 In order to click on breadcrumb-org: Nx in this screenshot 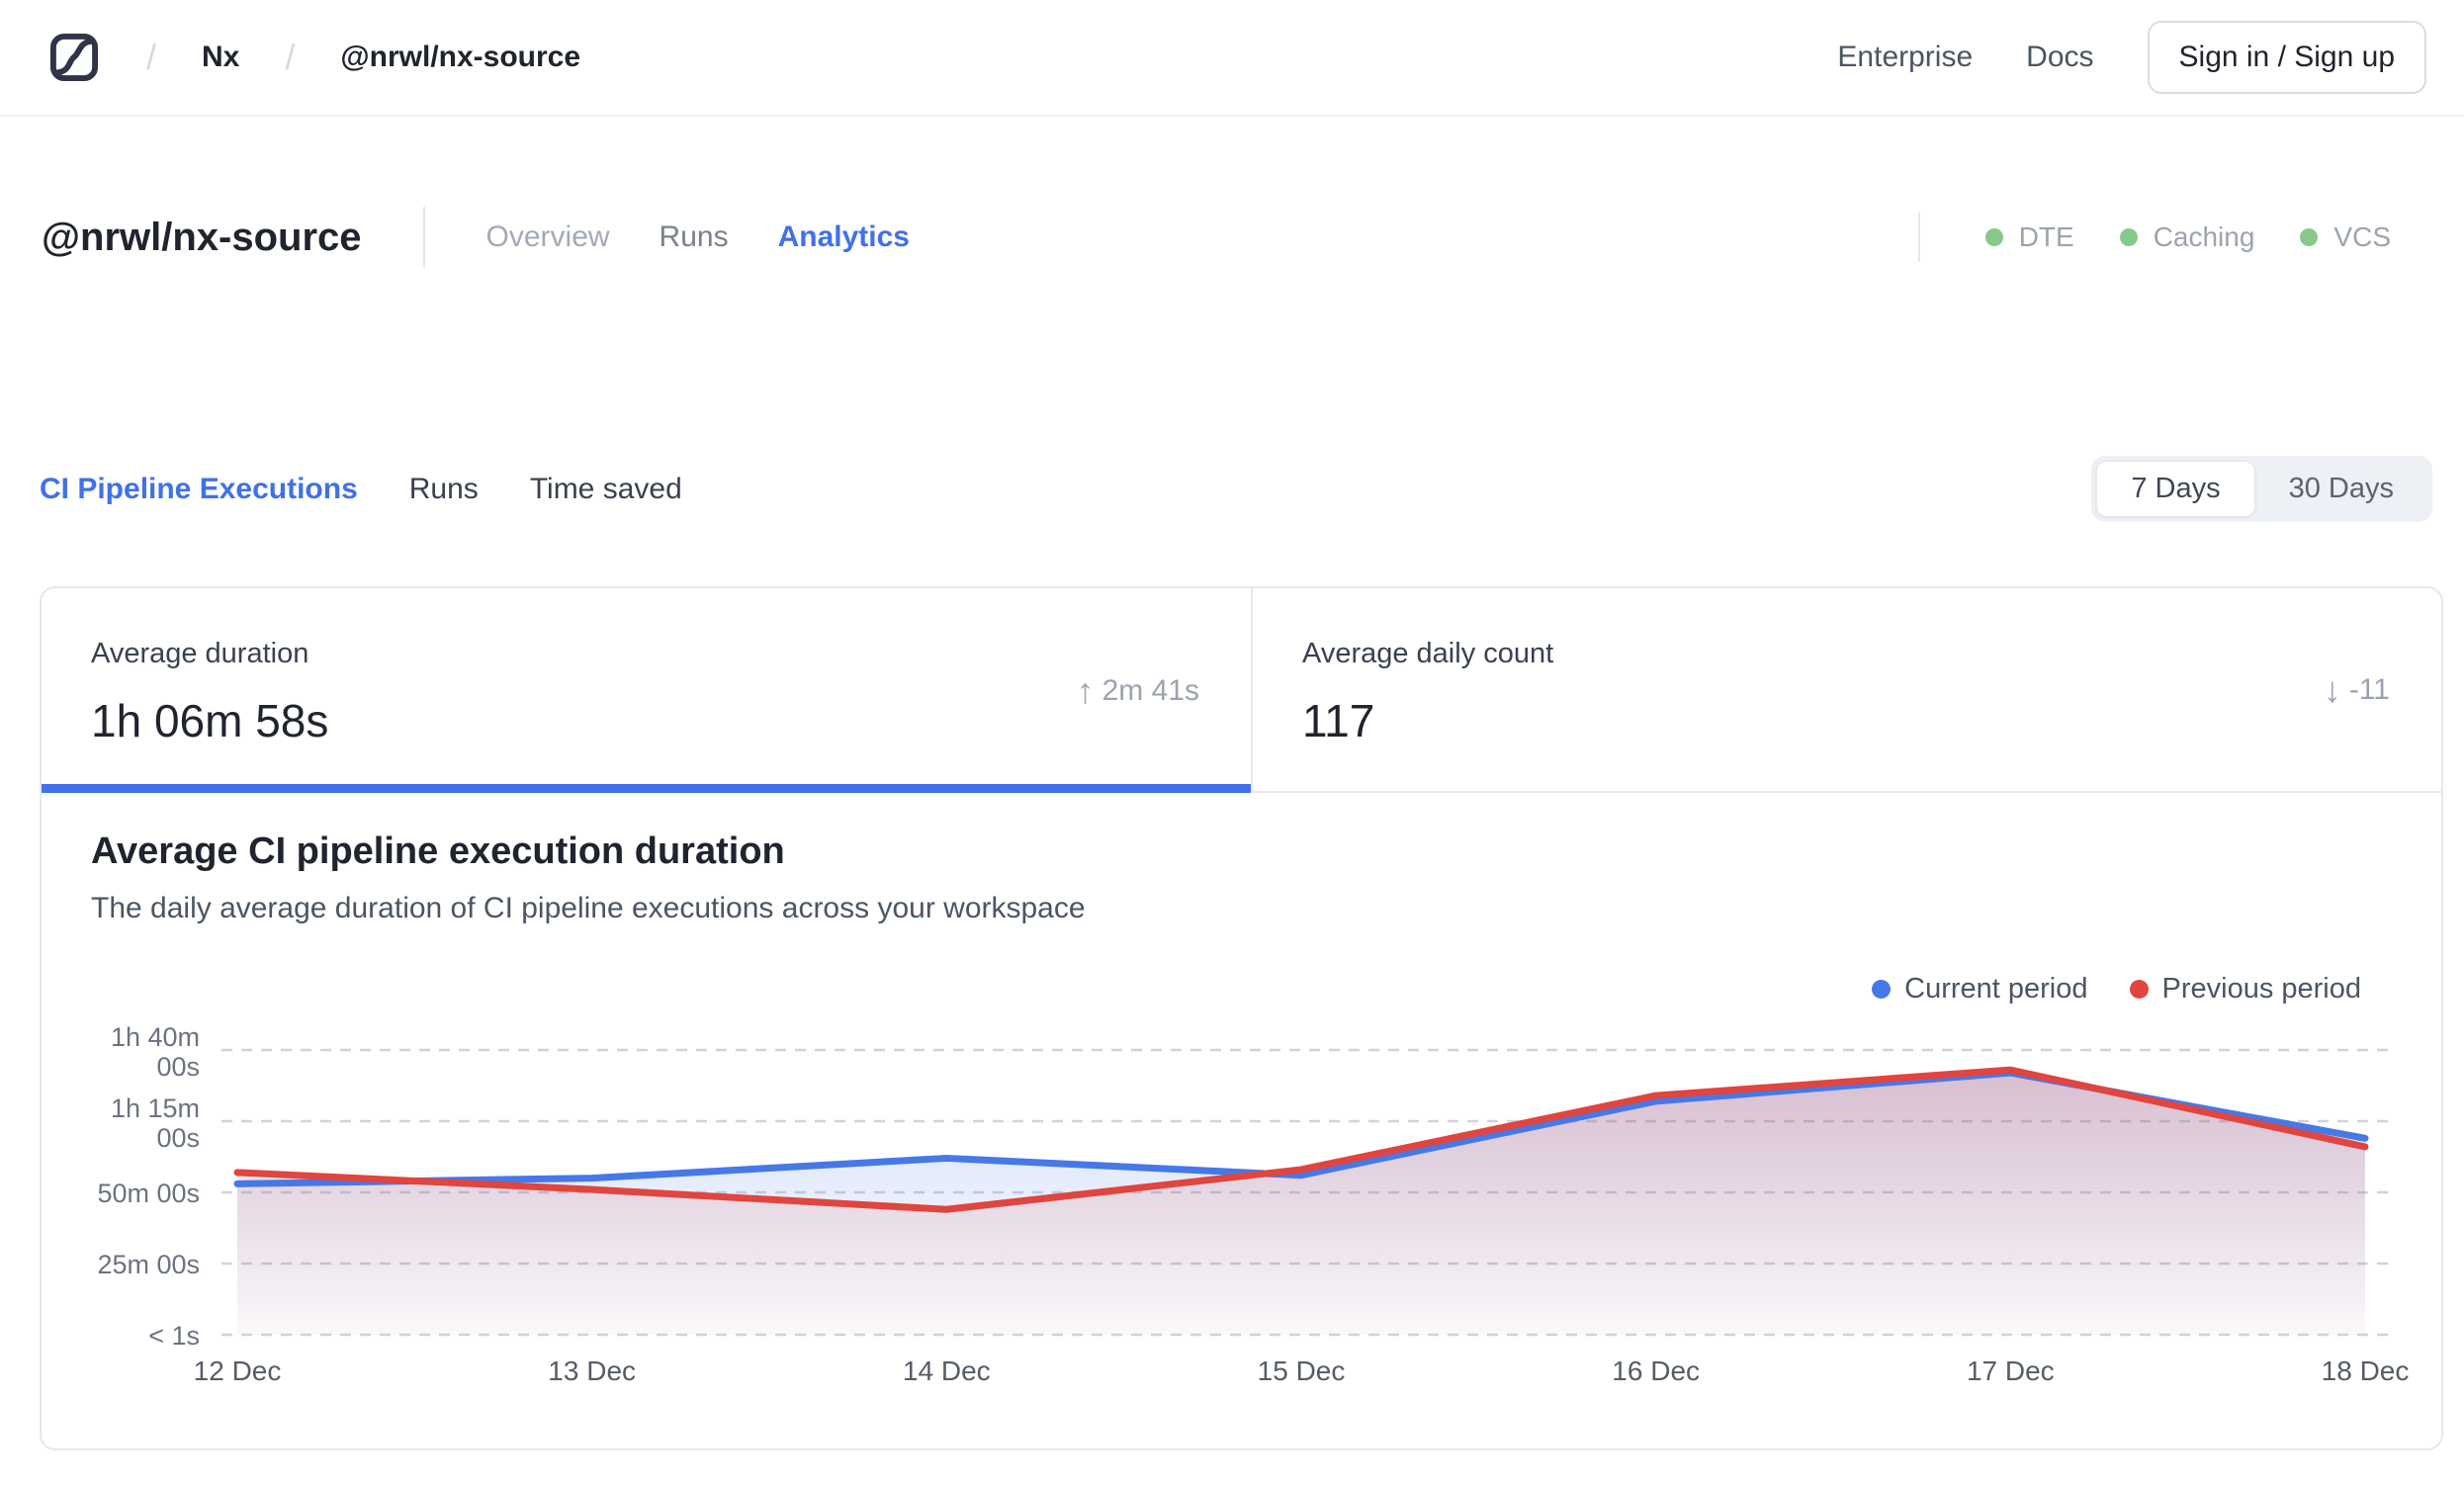, I will do `click(221, 58)`.